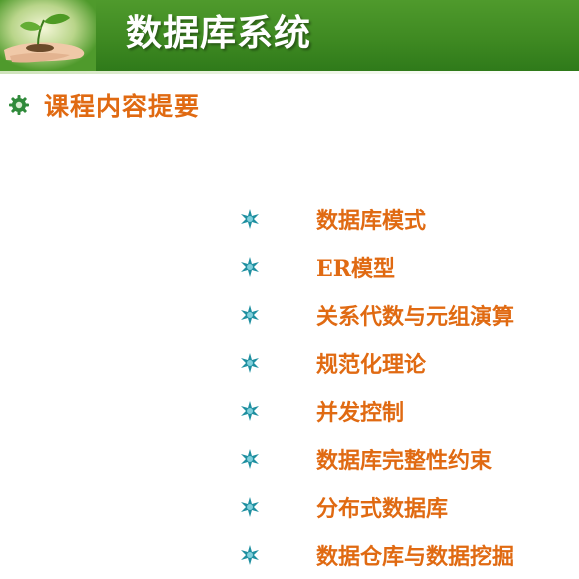 The image size is (579, 579). What do you see at coordinates (356, 269) in the screenshot?
I see `topic-label: ER模型` at bounding box center [356, 269].